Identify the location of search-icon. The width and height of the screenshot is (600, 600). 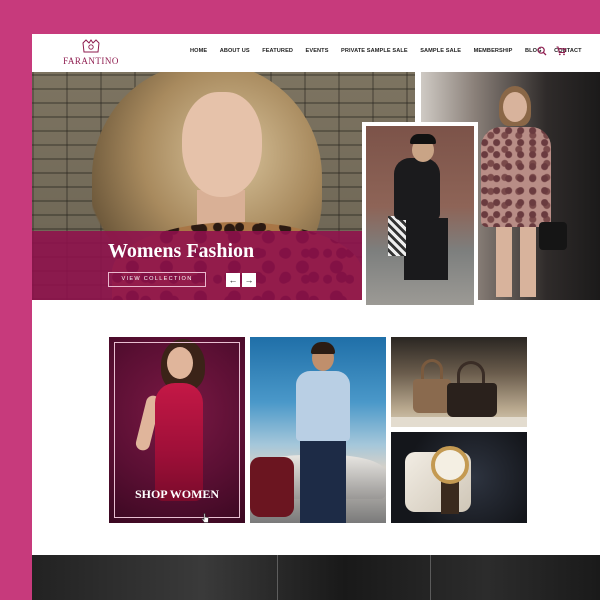
(542, 51).